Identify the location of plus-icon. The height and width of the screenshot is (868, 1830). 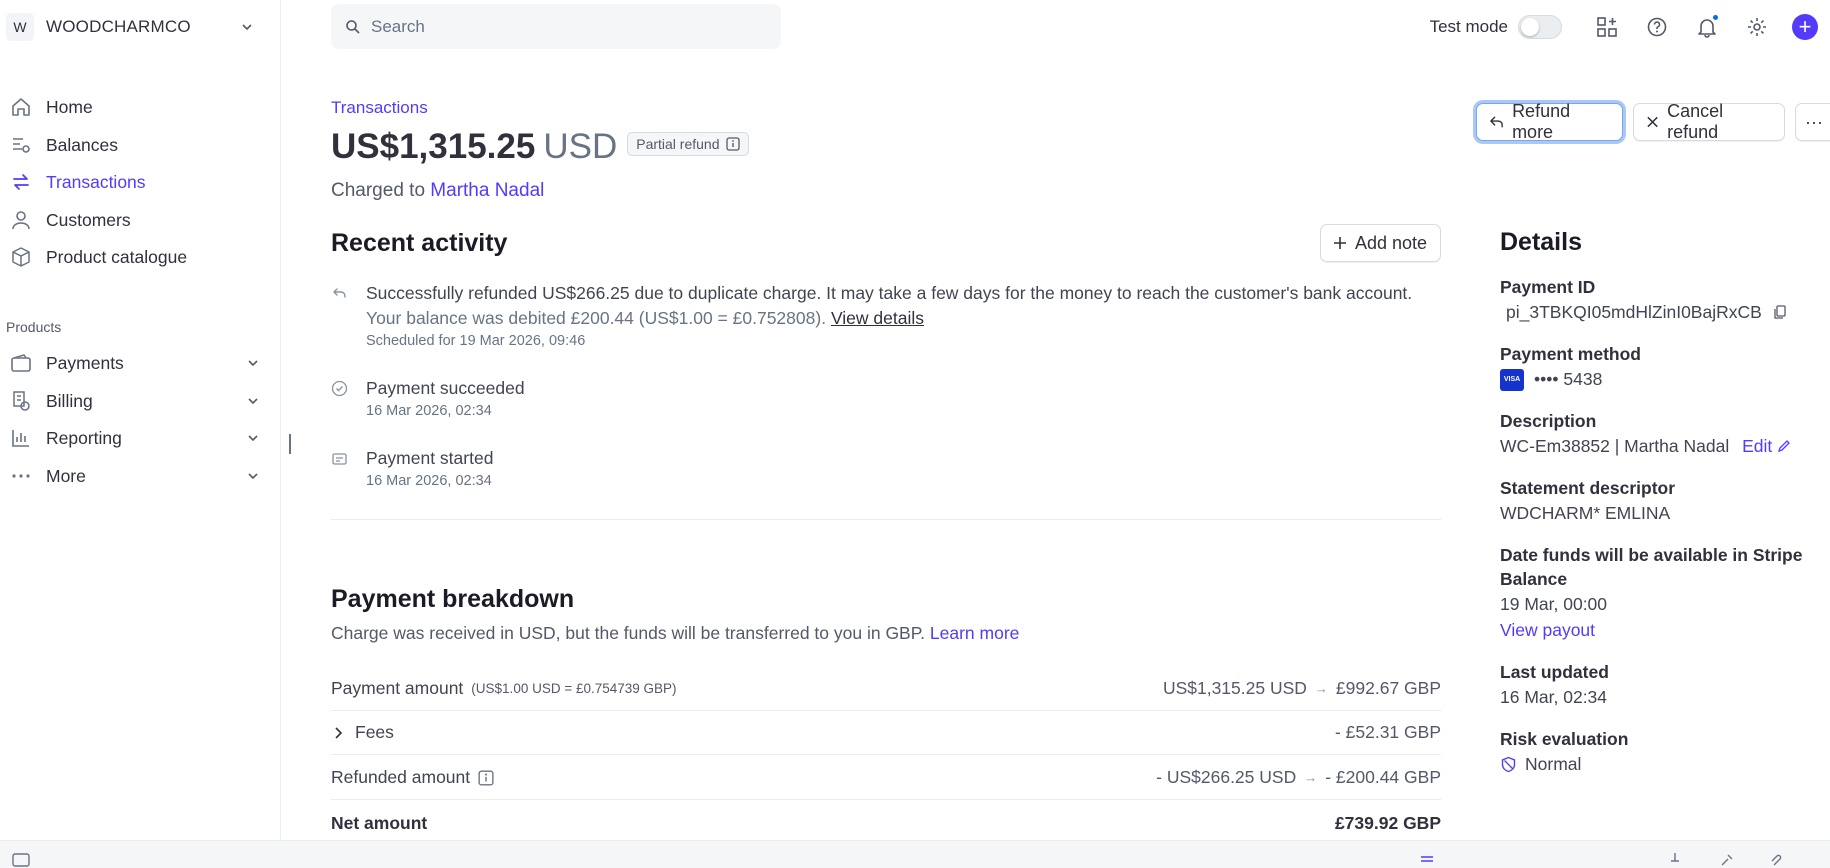
(1340, 243).